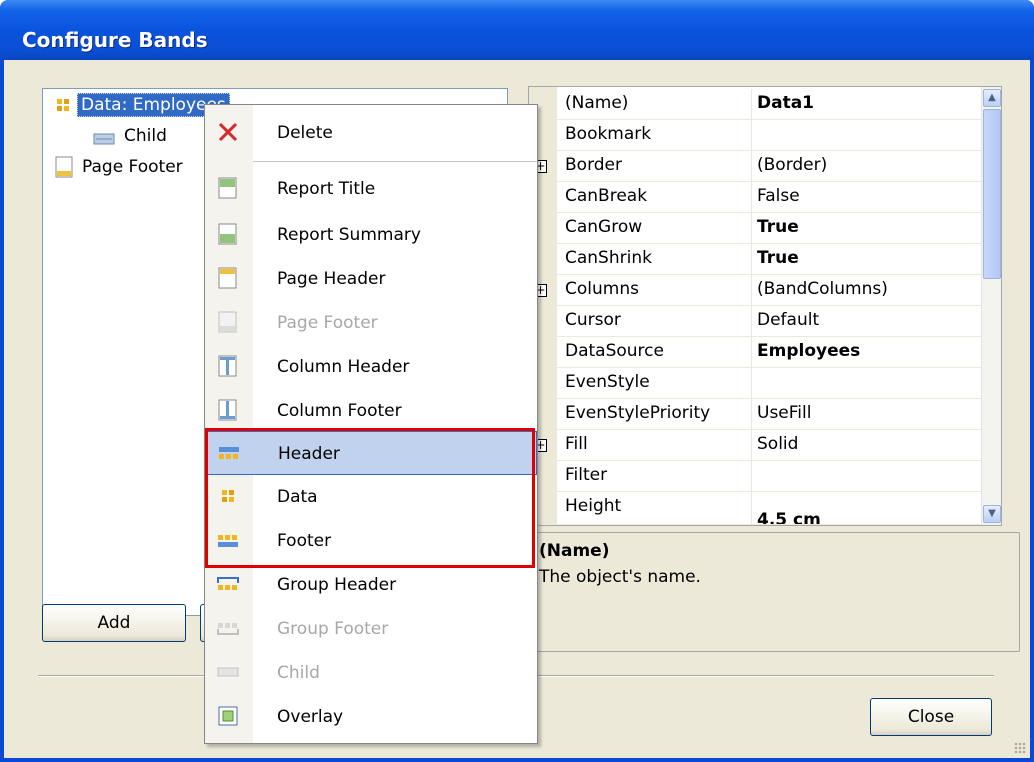 This screenshot has width=1034, height=762. Describe the element at coordinates (337, 585) in the screenshot. I see `menu-item-label: Group Header` at that location.